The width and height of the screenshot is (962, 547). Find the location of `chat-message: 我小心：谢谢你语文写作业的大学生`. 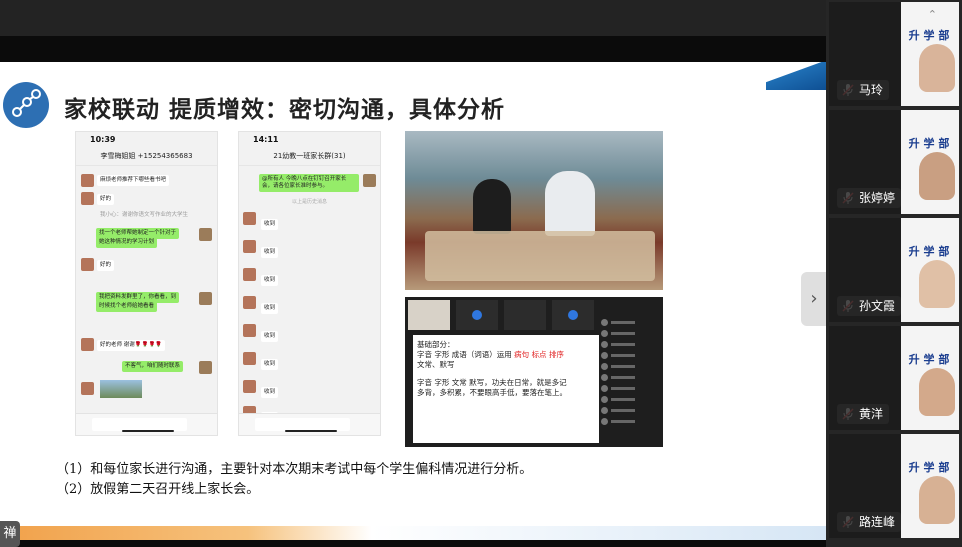

chat-message: 我小心：谢谢你语文写作业的大学生 is located at coordinates (144, 215).